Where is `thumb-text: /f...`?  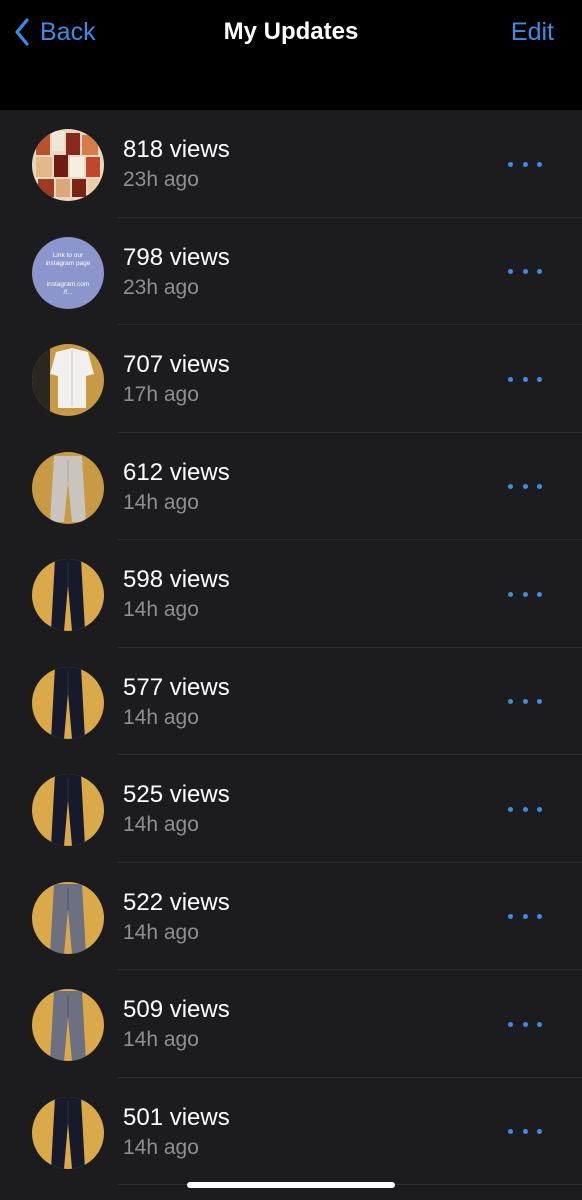
thumb-text: /f... is located at coordinates (67, 292).